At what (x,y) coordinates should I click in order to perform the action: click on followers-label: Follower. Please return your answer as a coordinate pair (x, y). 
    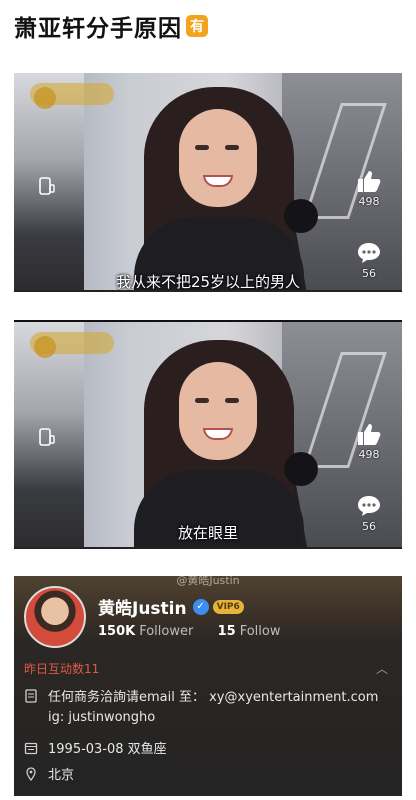
    Looking at the image, I should click on (166, 631).